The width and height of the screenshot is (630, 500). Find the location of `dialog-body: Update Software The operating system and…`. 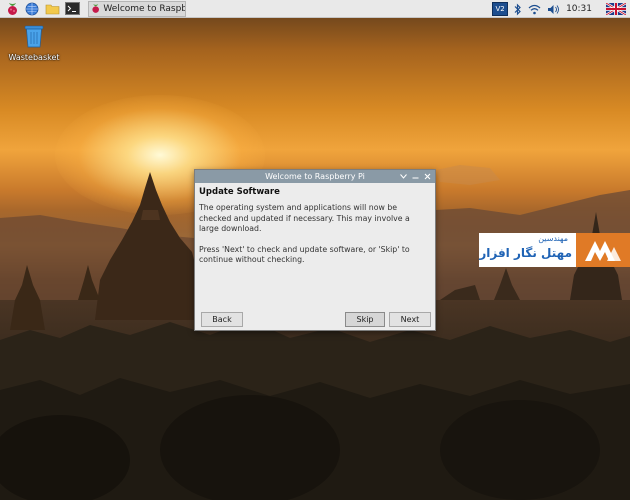

dialog-body: Update Software The operating system and… is located at coordinates (315, 224).